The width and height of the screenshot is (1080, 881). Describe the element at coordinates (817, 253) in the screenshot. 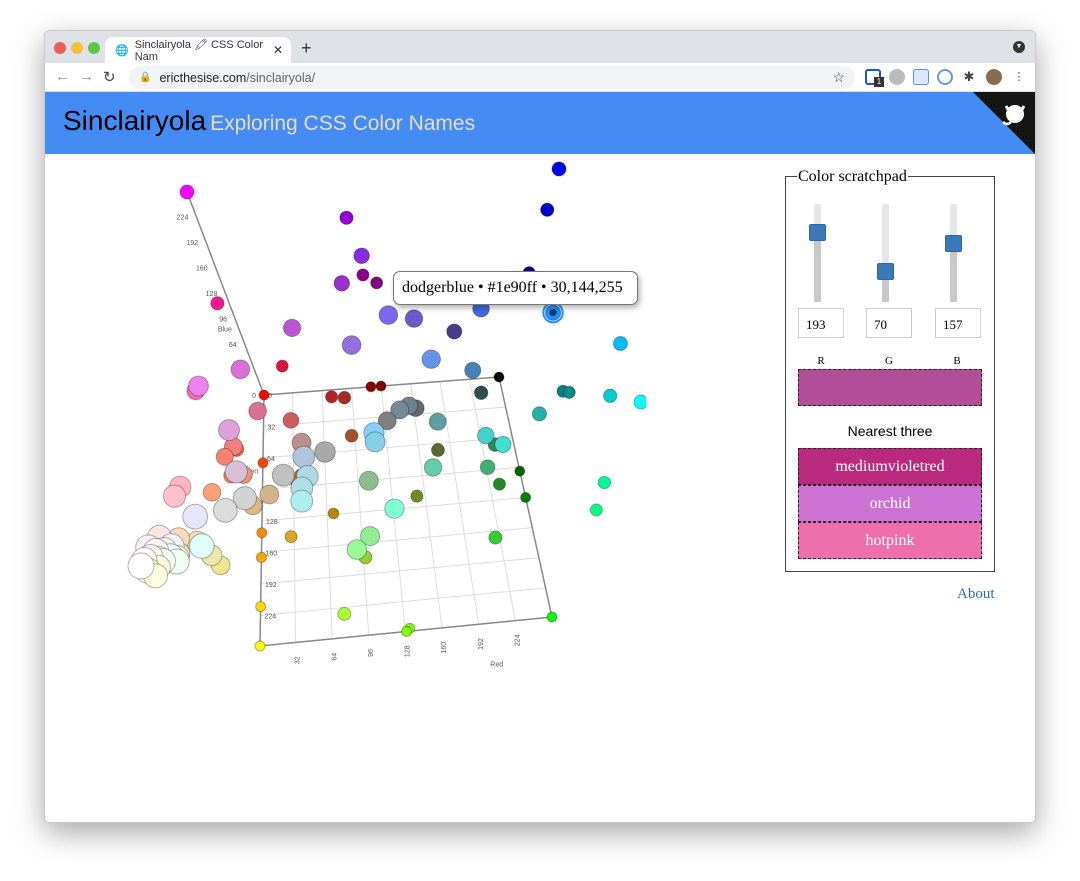

I see `red-slider` at that location.